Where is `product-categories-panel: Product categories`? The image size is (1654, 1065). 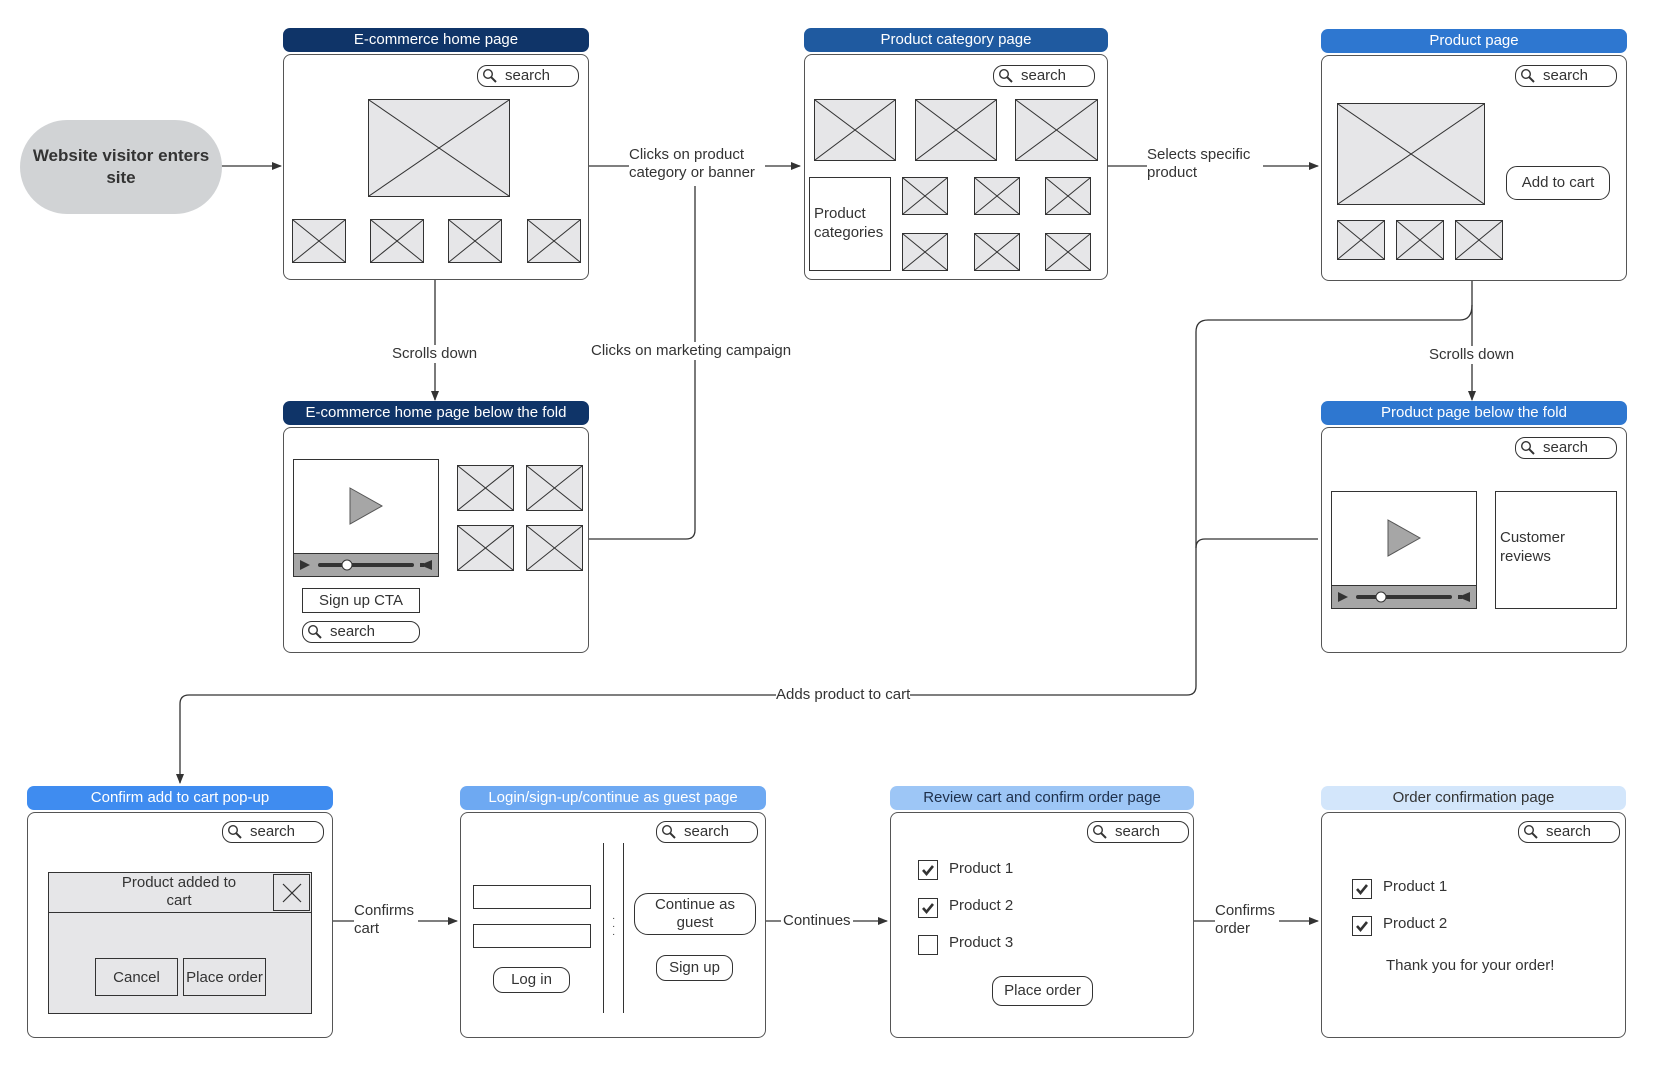
product-categories-panel: Product categories is located at coordinates (850, 224).